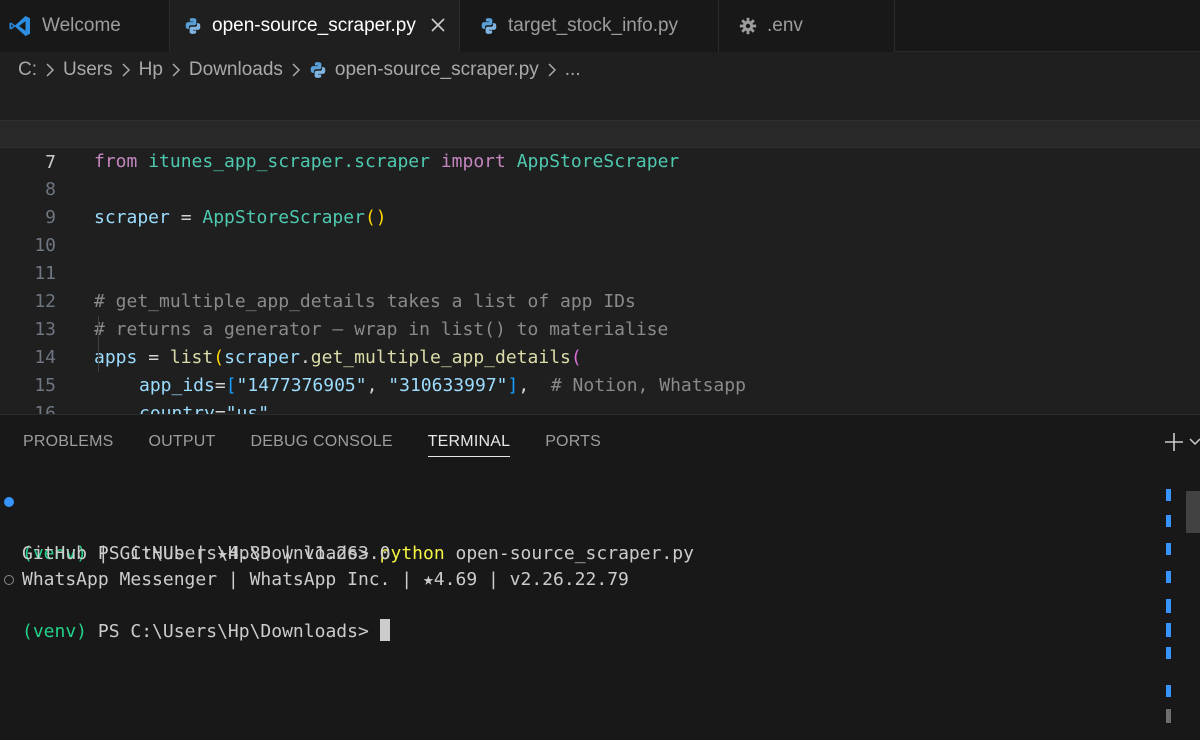 This screenshot has width=1200, height=740. What do you see at coordinates (322, 441) in the screenshot?
I see `tab-debug-console: DEBUG CONSOLE` at bounding box center [322, 441].